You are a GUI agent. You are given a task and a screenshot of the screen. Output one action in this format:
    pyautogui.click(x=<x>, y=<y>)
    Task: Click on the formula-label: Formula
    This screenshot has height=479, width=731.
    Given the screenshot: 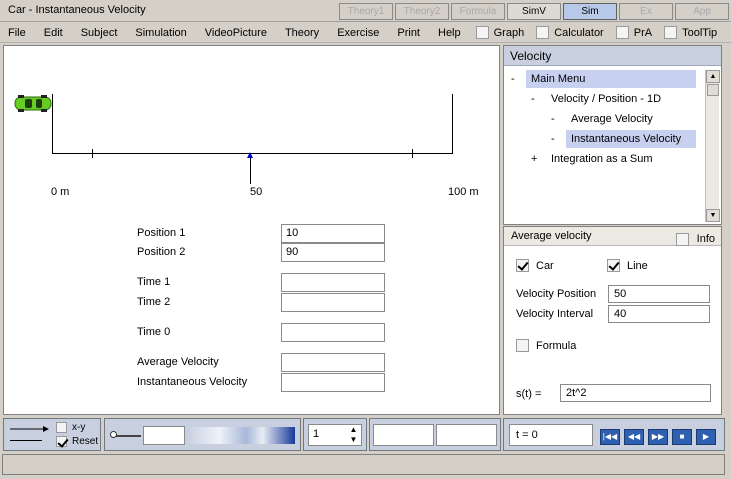 What is the action you would take?
    pyautogui.click(x=556, y=345)
    